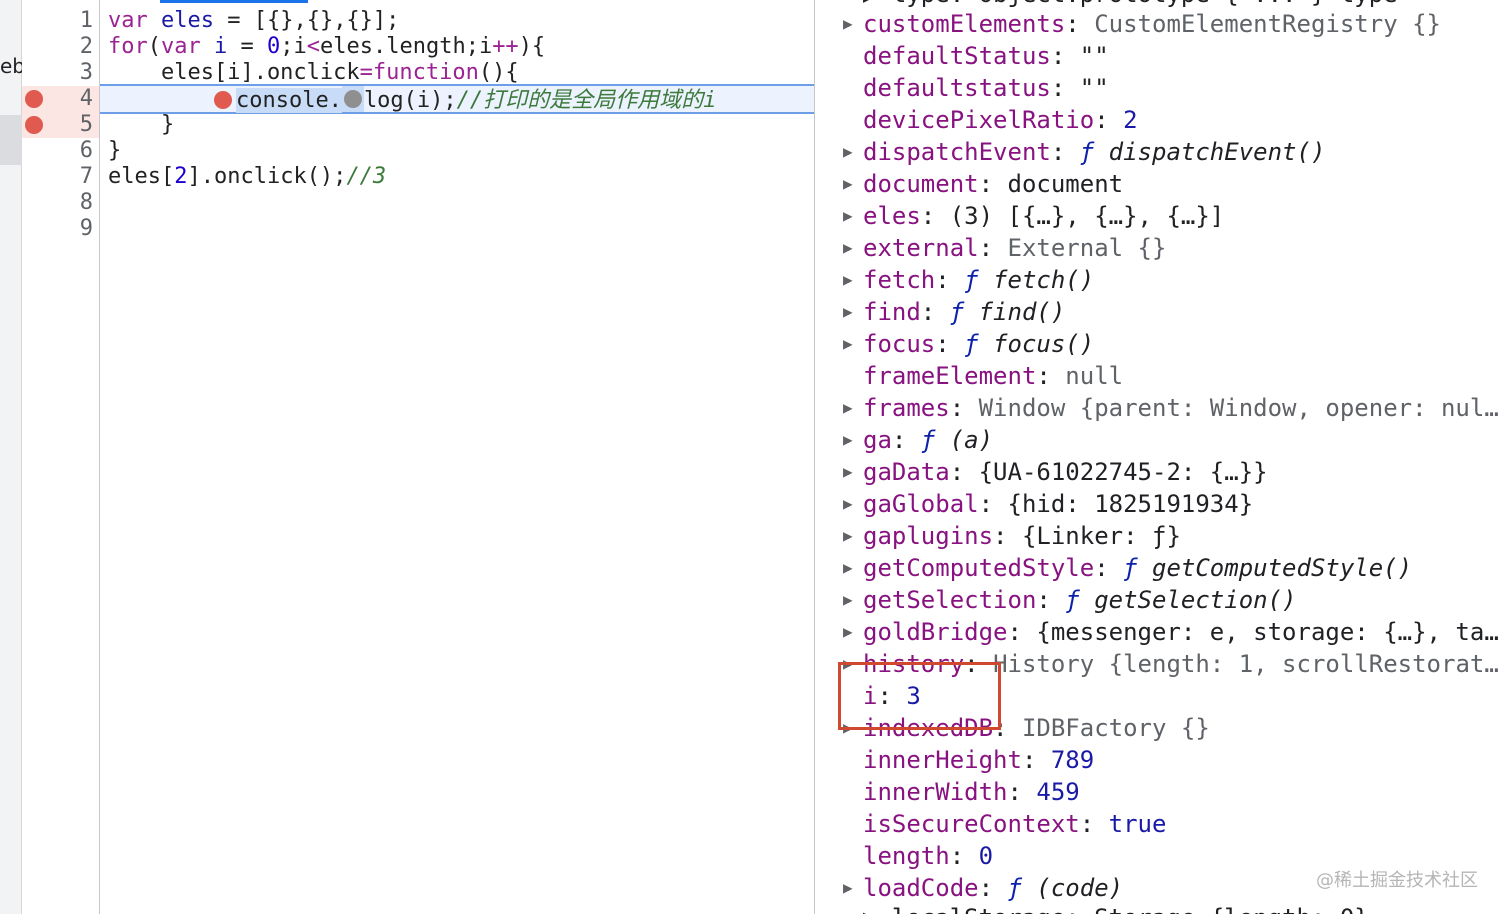 The image size is (1502, 914). I want to click on property-row-dispatchEvent: ▶ dispatchEvent: ƒ dispatchEvent(), so click(1159, 152).